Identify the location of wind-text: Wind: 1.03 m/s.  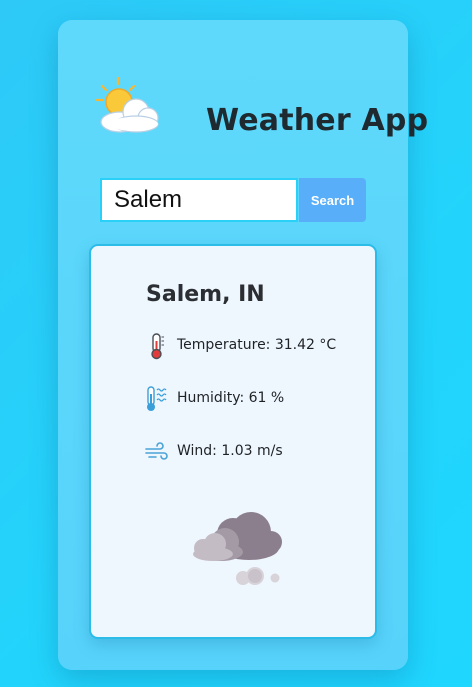
(230, 451).